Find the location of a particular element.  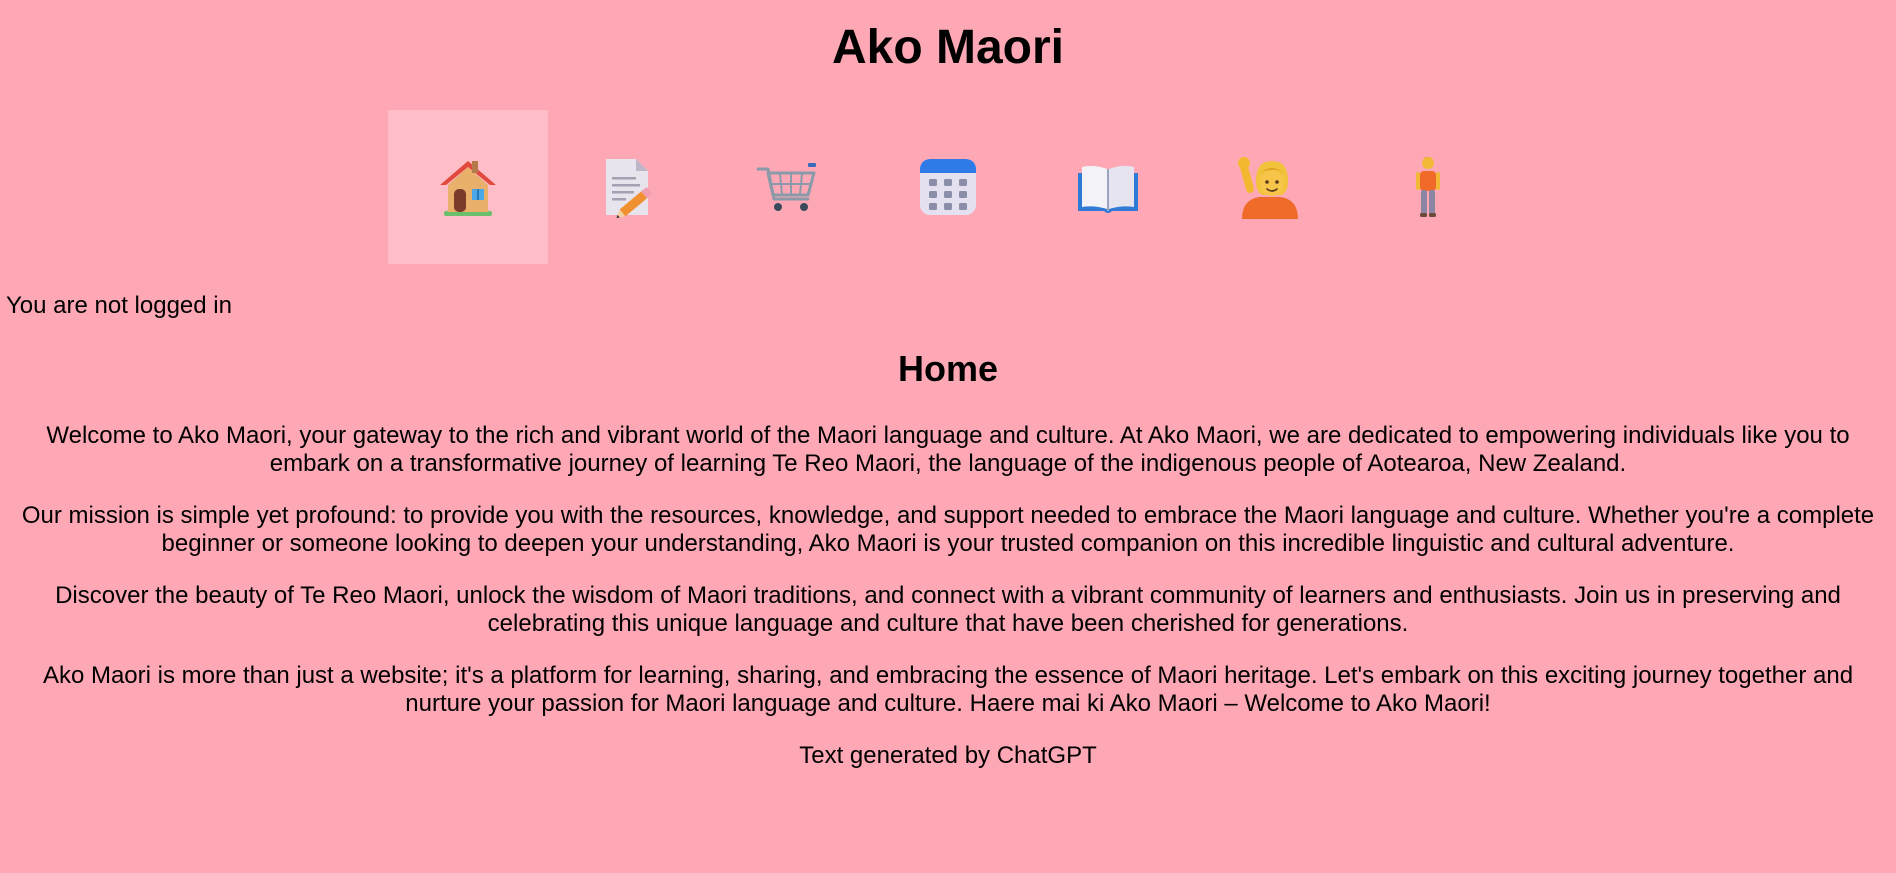

person-raising-hand-icon is located at coordinates (1268, 188).